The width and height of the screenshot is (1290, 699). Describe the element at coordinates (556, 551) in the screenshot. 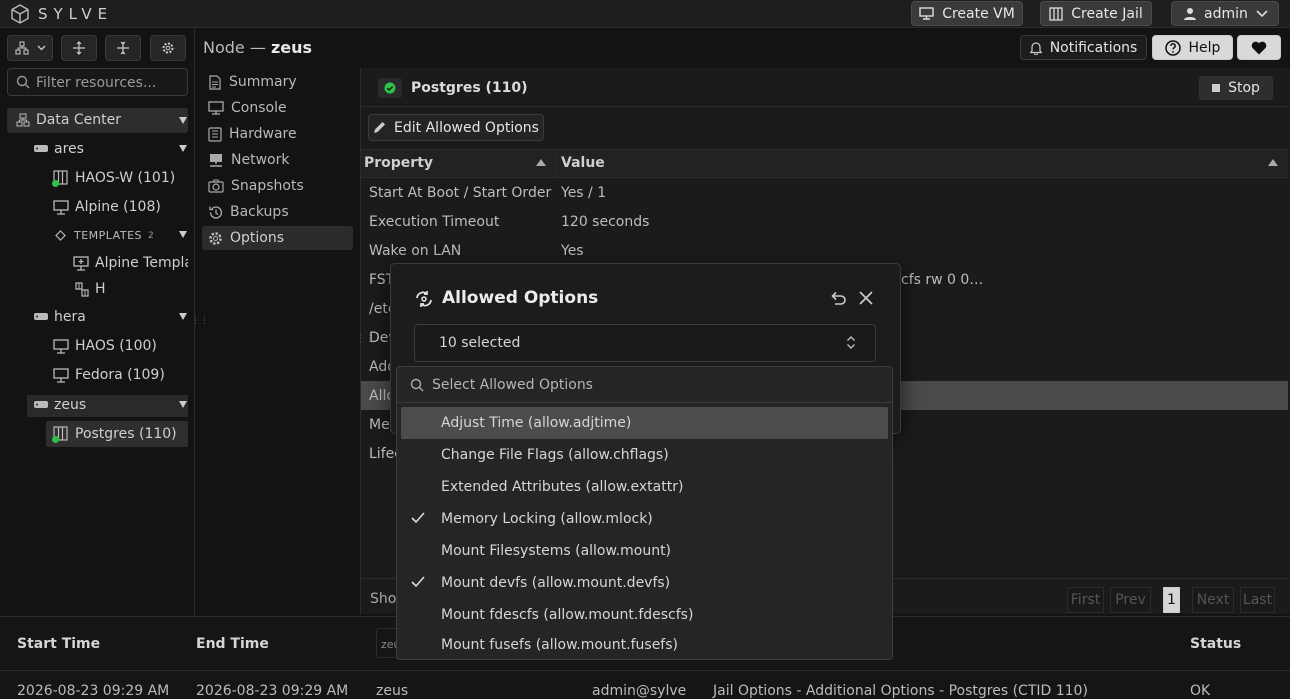

I see `option-label: Mount Filesystems (allow.mount)` at that location.